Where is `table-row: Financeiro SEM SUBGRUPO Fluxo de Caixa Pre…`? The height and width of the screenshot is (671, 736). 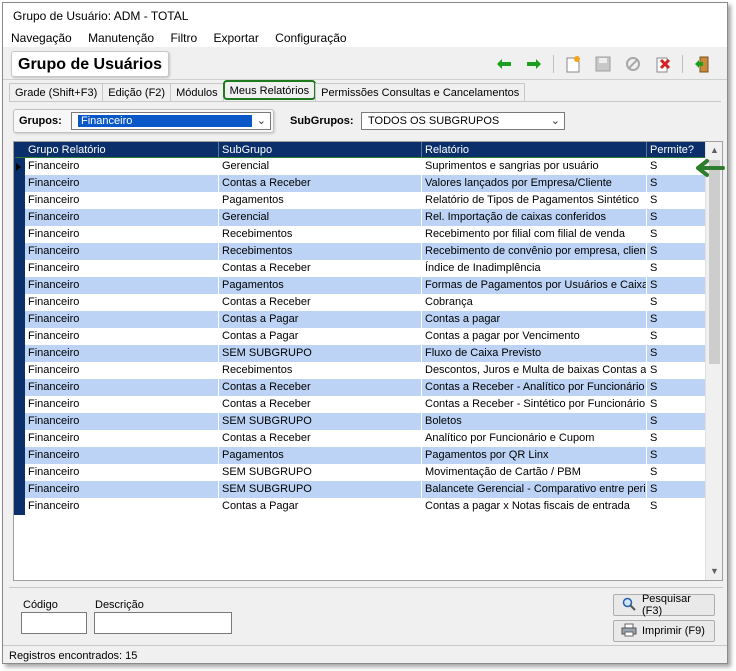 table-row: Financeiro SEM SUBGRUPO Fluxo de Caixa Pre… is located at coordinates (360, 353).